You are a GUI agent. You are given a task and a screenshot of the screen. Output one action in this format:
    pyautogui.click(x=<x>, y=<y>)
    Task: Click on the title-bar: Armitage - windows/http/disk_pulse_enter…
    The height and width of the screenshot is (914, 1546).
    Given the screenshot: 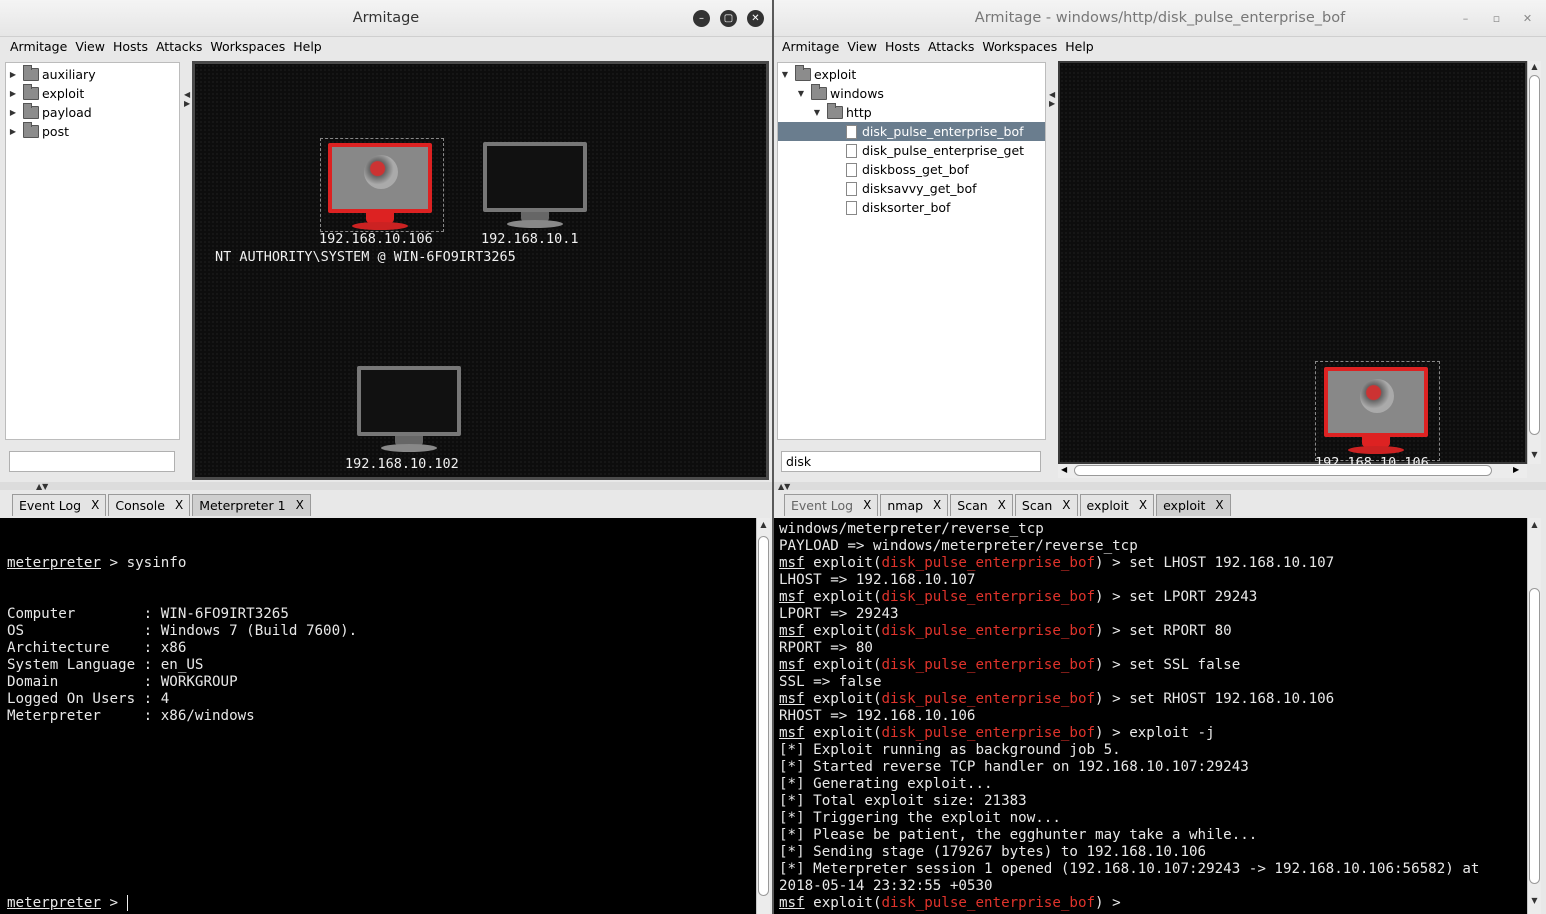 What is the action you would take?
    pyautogui.click(x=1160, y=18)
    